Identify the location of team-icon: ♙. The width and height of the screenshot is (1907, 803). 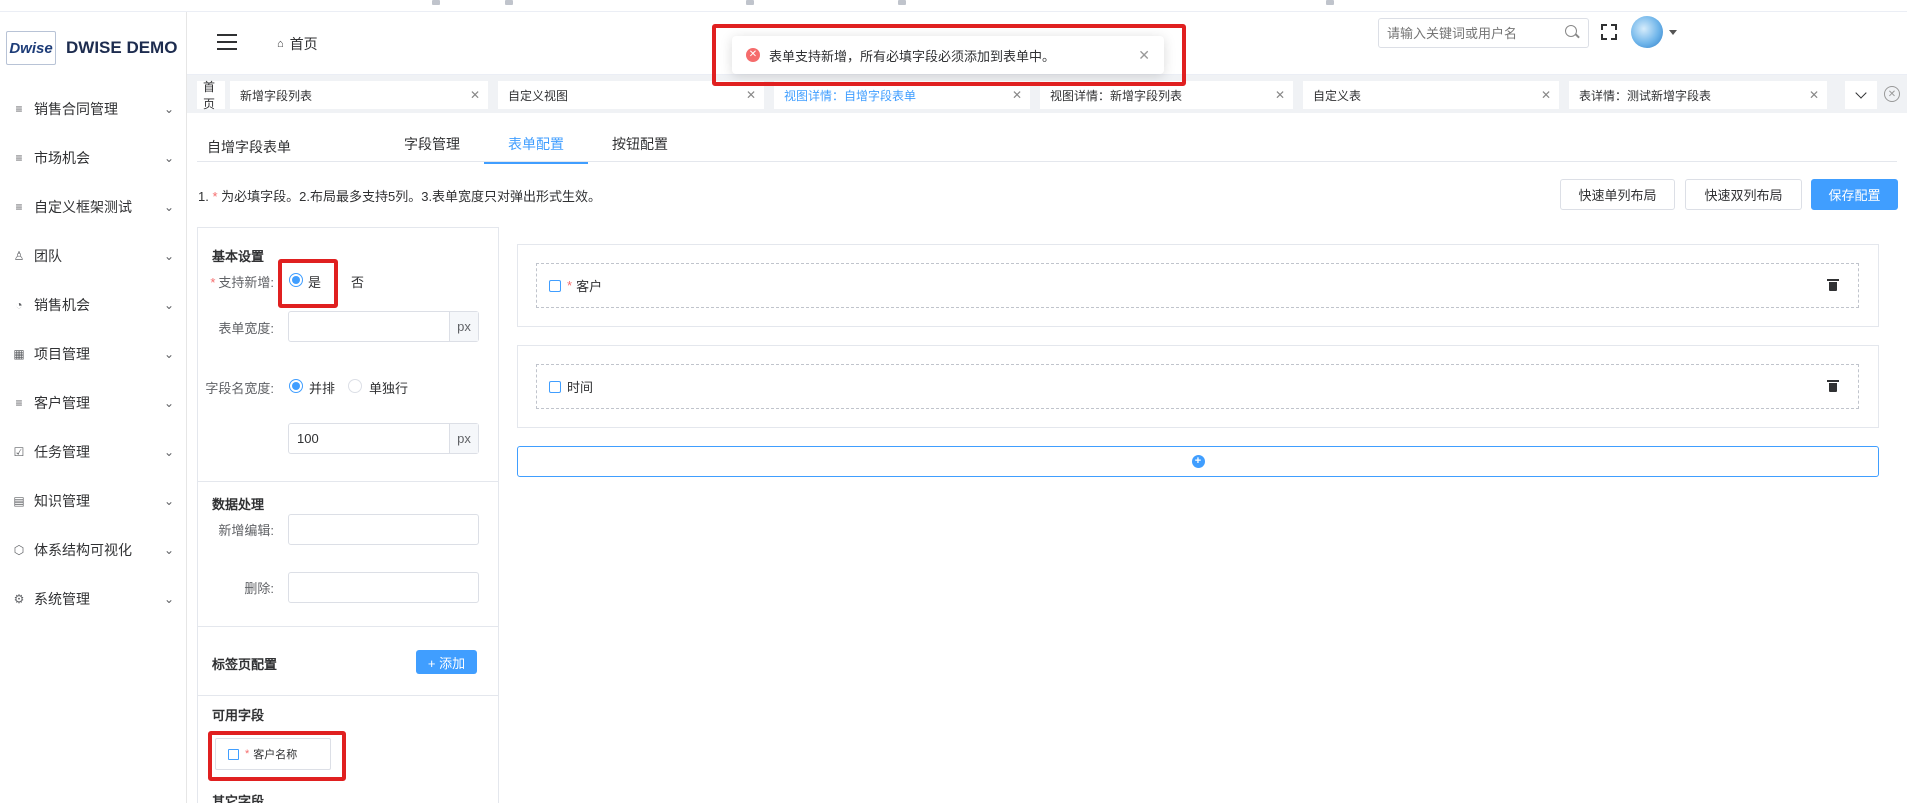
(19, 255).